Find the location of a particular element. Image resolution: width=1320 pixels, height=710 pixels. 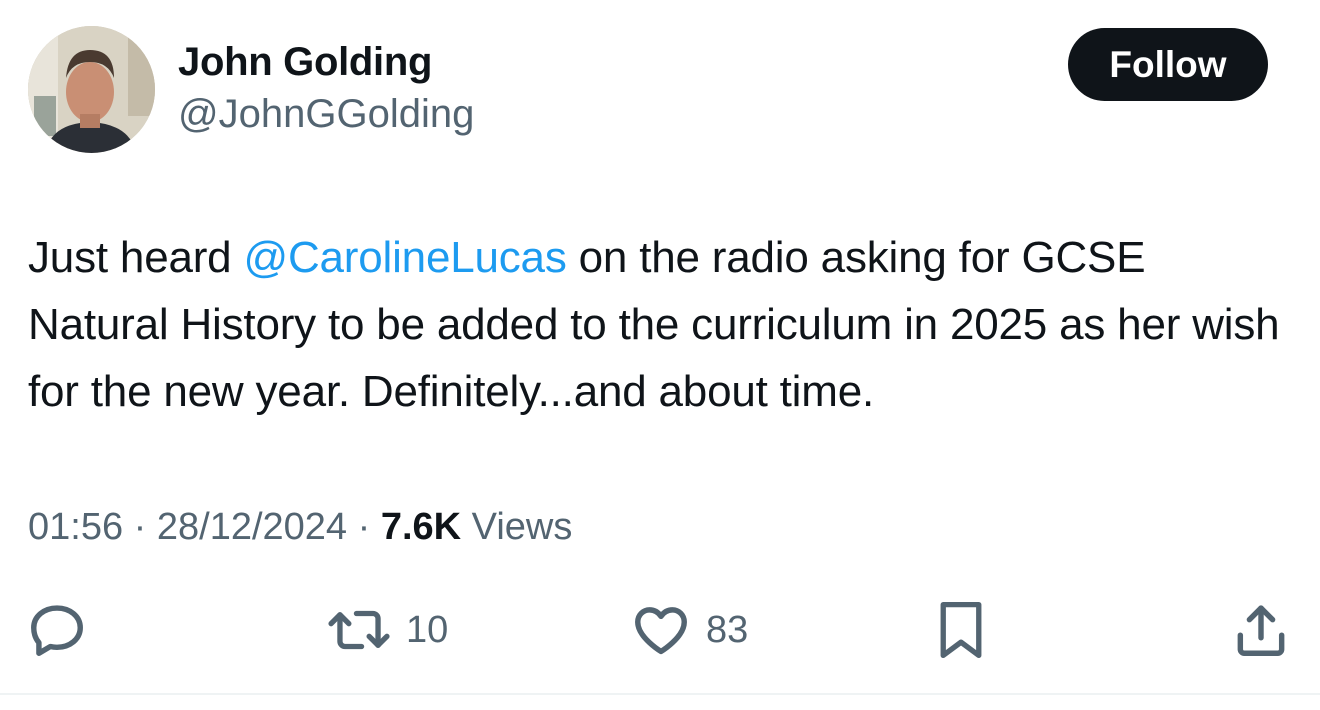

action-bar: 10 83 is located at coordinates (660, 630).